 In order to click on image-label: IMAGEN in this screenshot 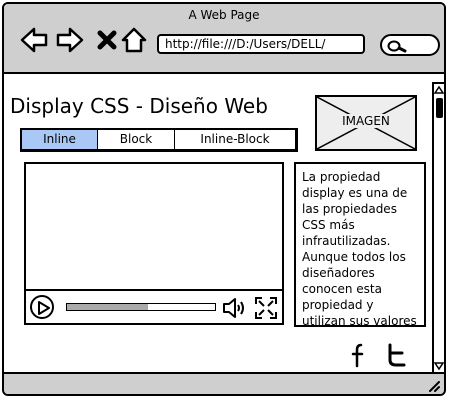, I will do `click(366, 121)`.